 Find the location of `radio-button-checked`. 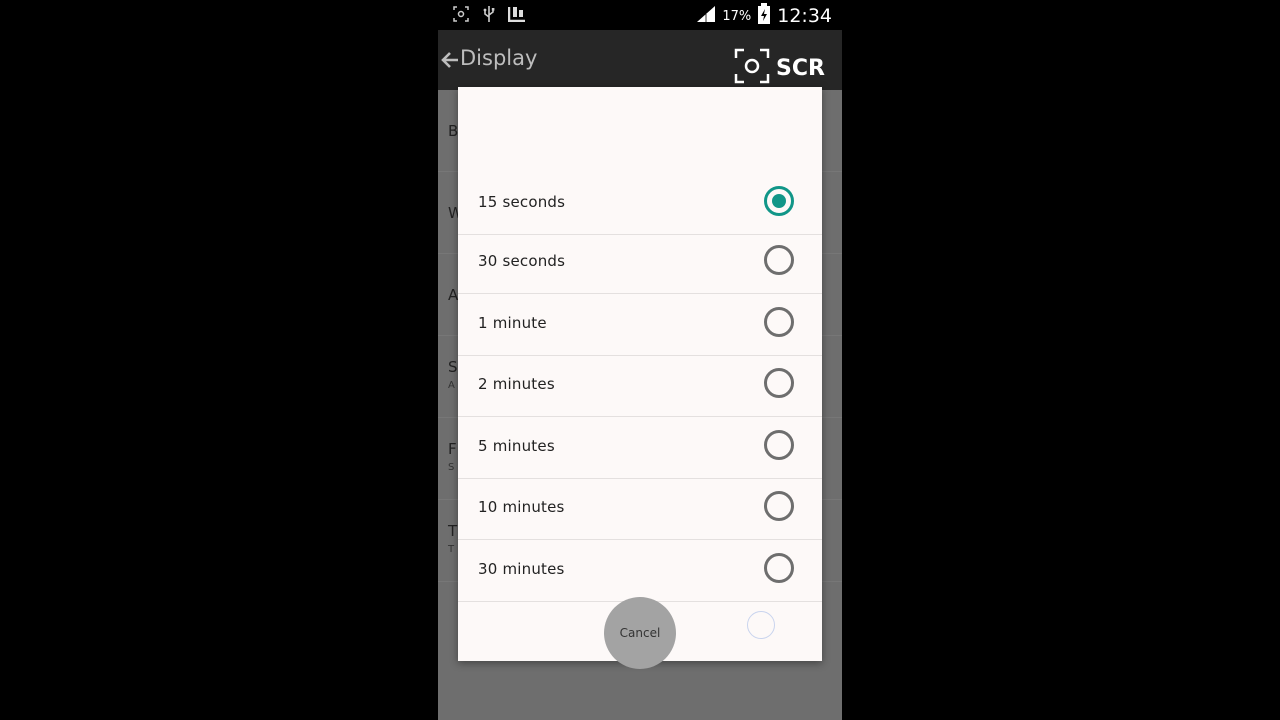

radio-button-checked is located at coordinates (779, 201).